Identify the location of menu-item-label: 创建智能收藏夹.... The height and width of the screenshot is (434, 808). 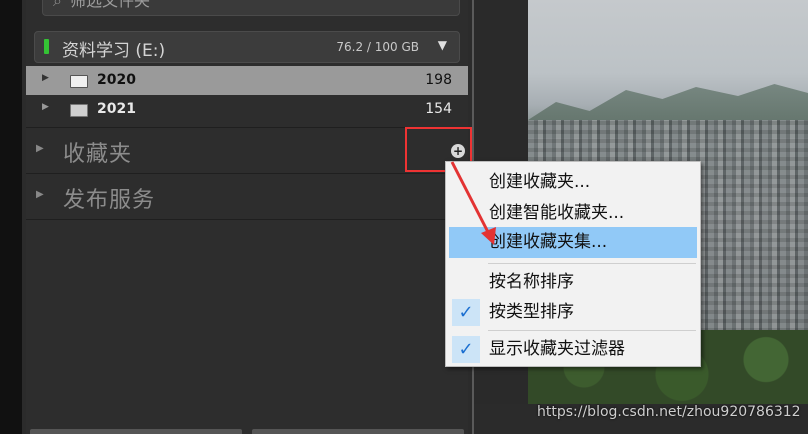
(557, 213).